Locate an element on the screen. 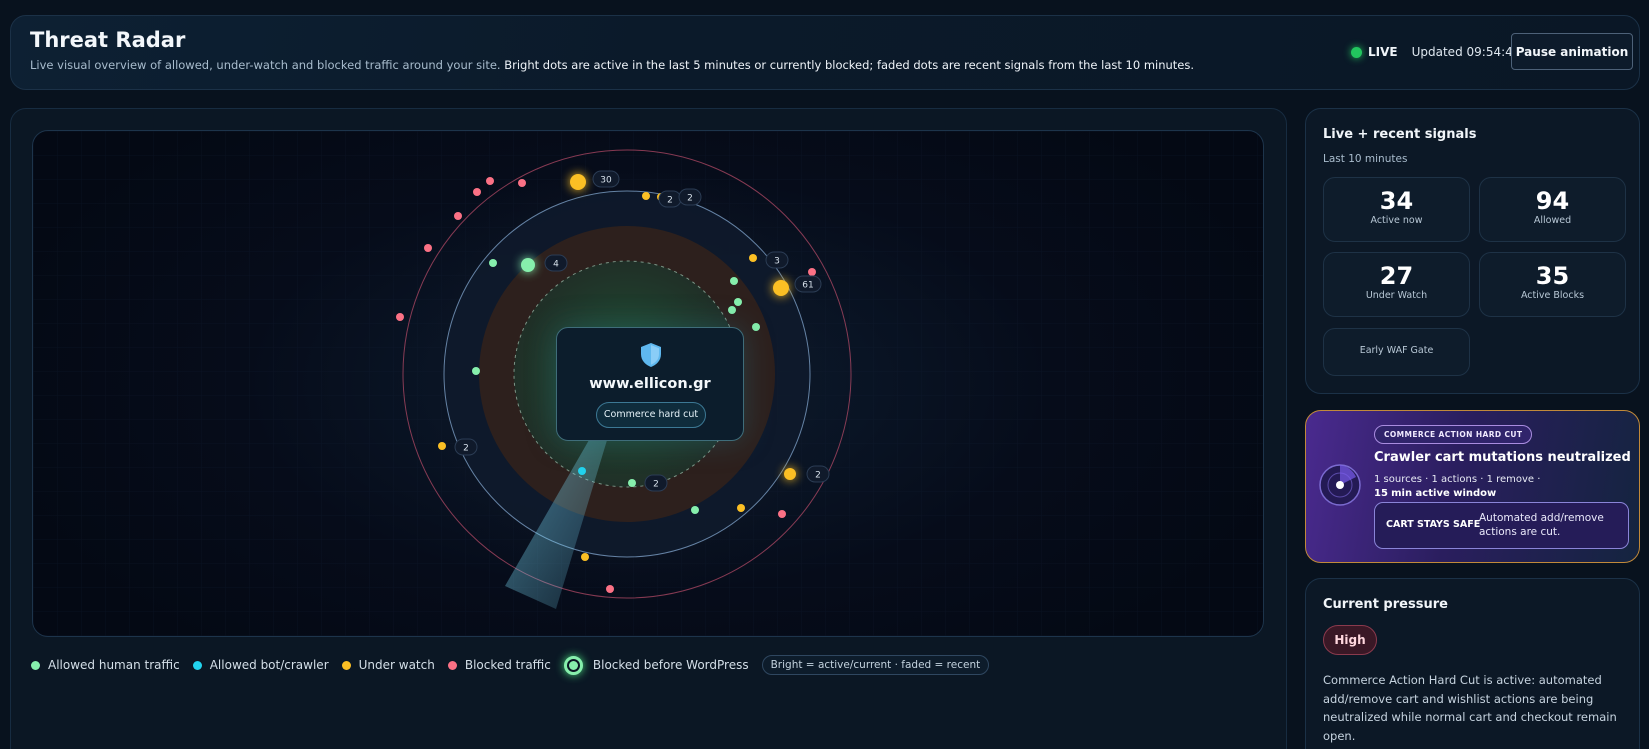 This screenshot has width=1649, height=749. live-dot-icon is located at coordinates (1356, 52).